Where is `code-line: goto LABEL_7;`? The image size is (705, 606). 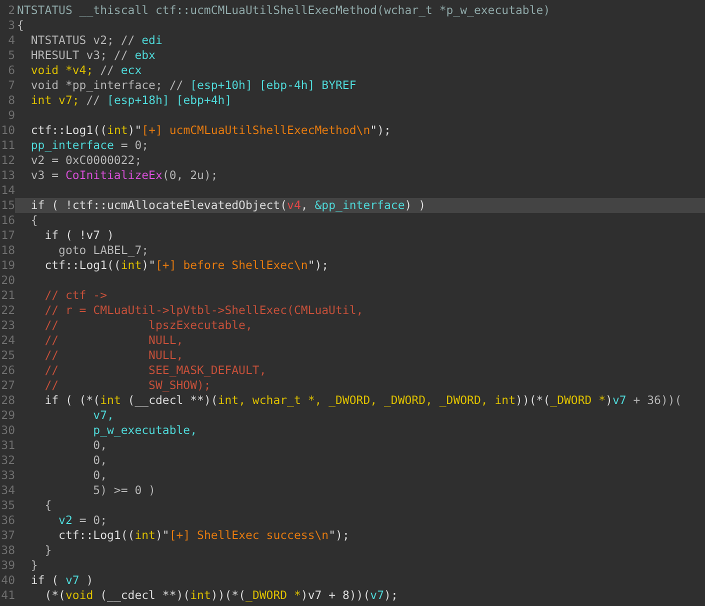
code-line: goto LABEL_7; is located at coordinates (104, 250).